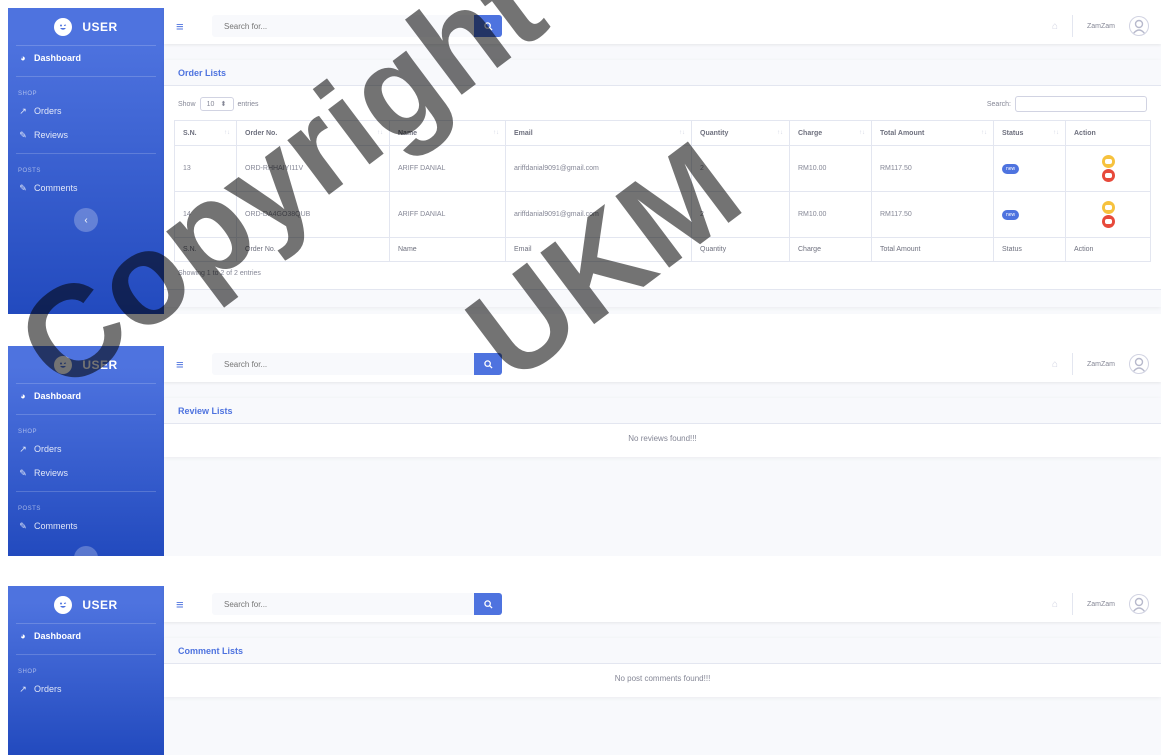 The width and height of the screenshot is (1161, 755). What do you see at coordinates (313, 133) in the screenshot?
I see `column-header: Order No. ↑↓` at bounding box center [313, 133].